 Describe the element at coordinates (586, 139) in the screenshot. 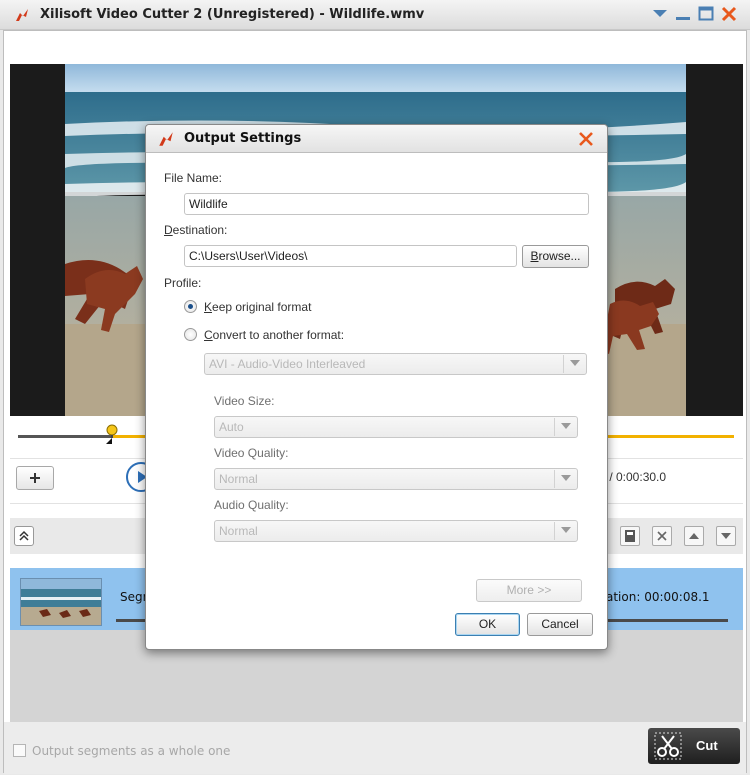

I see `dialog-close-icon` at that location.